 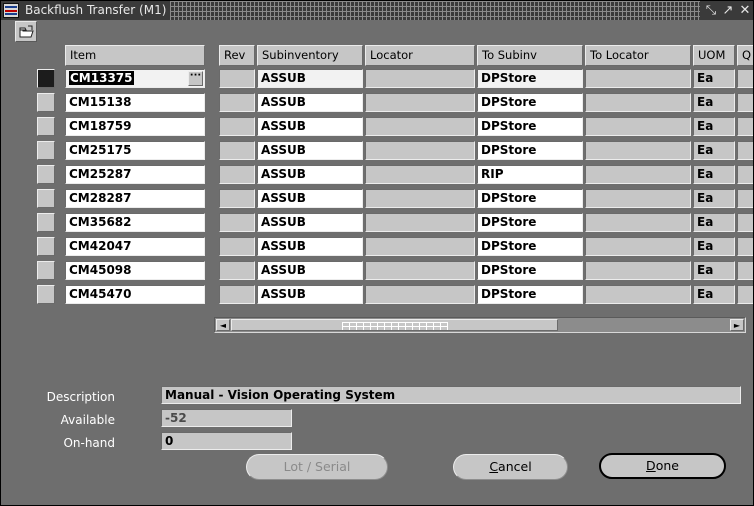 What do you see at coordinates (135, 150) in the screenshot?
I see `cell-item: CM25175` at bounding box center [135, 150].